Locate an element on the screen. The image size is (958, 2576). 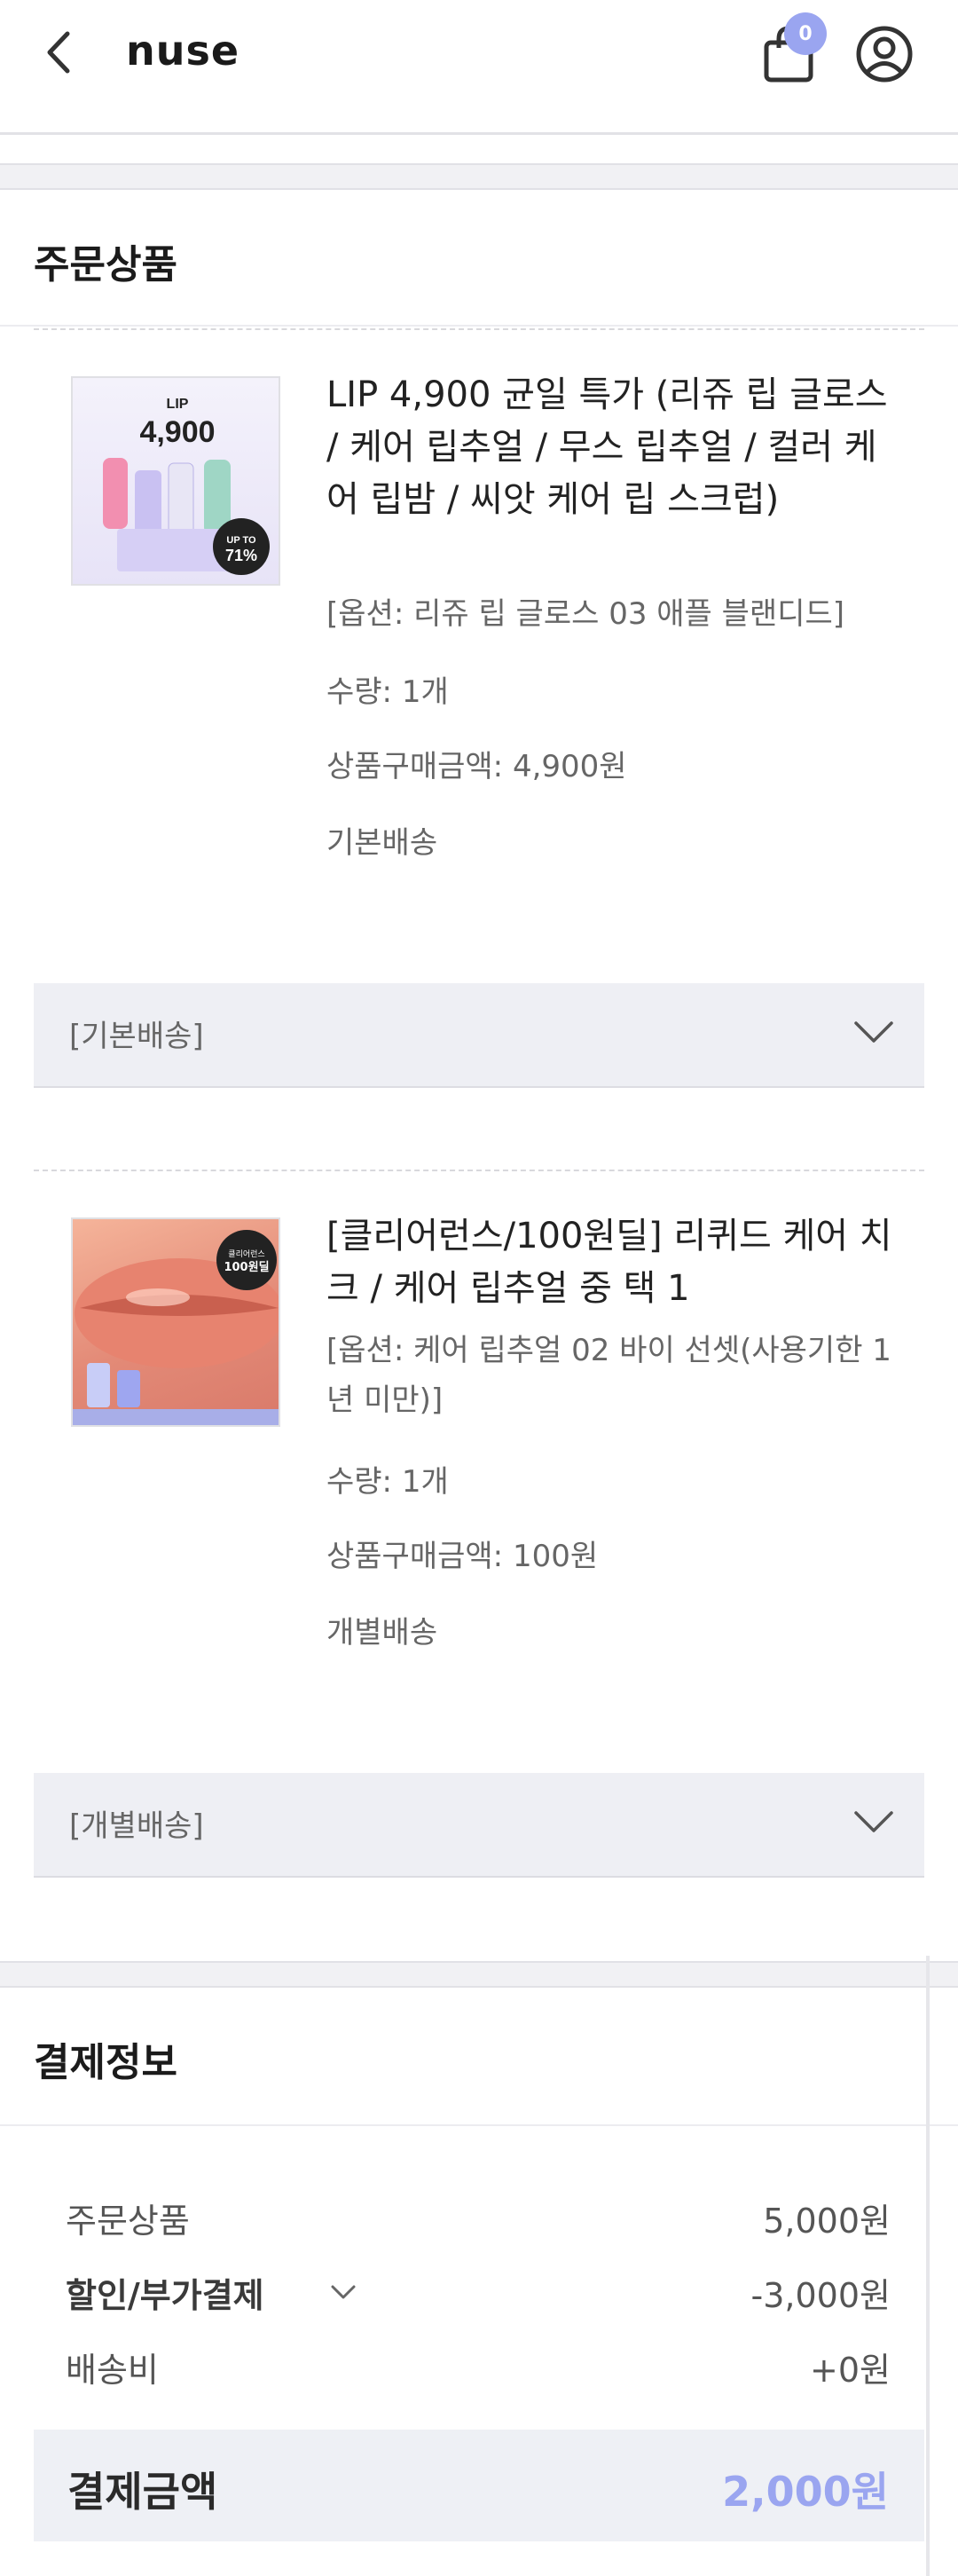
product-price: 상품구매금액: 4,900원 is located at coordinates (477, 766).